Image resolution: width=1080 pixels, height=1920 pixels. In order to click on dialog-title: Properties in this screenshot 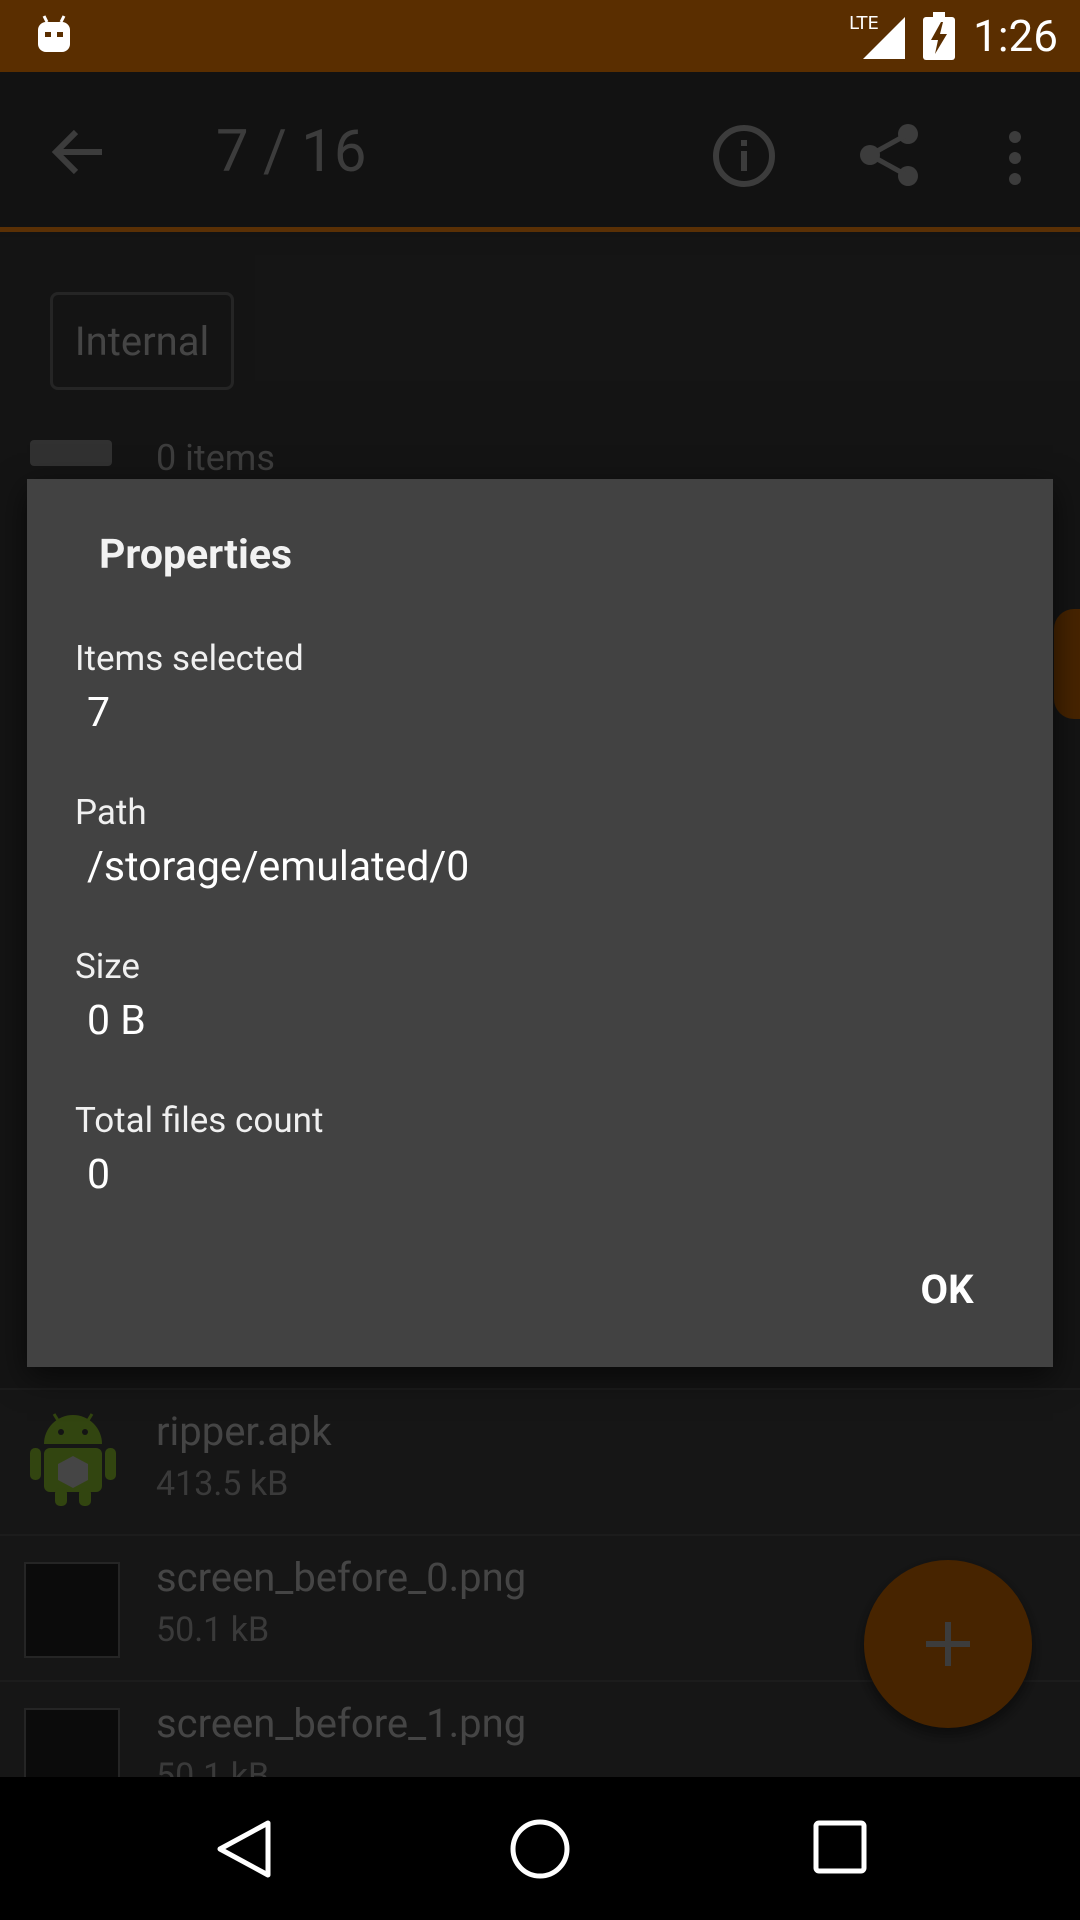, I will do `click(196, 555)`.